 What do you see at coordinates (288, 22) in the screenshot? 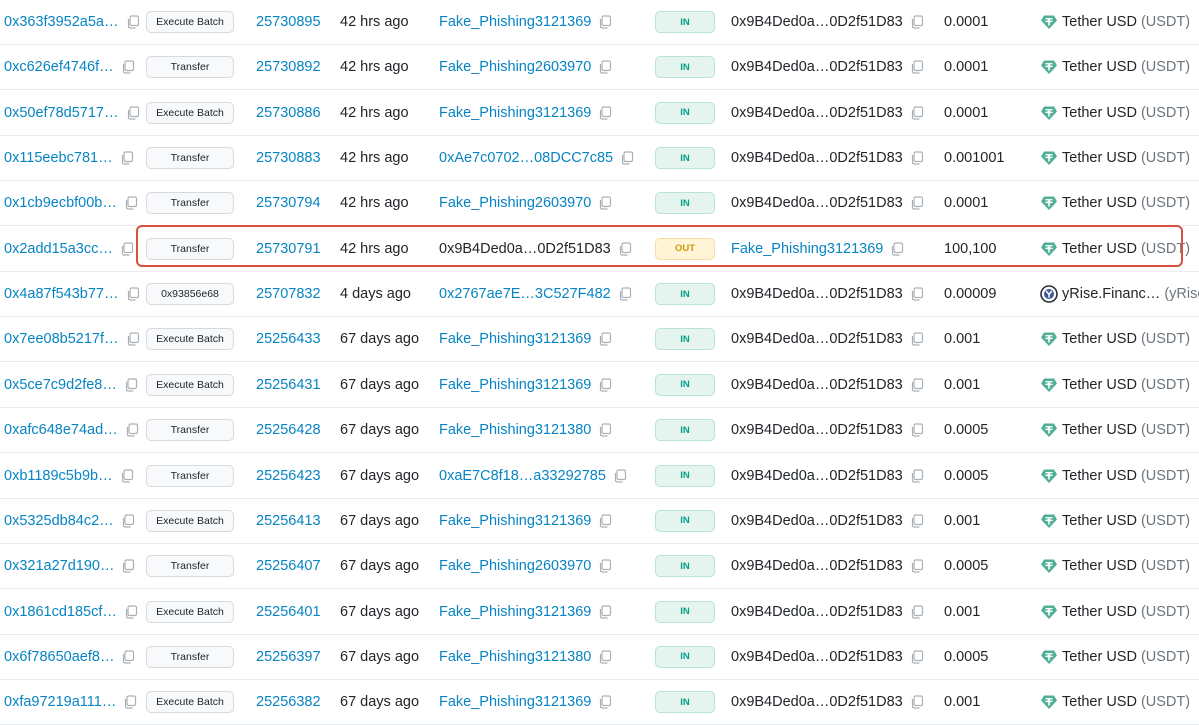
I see `block-link: 25730895` at bounding box center [288, 22].